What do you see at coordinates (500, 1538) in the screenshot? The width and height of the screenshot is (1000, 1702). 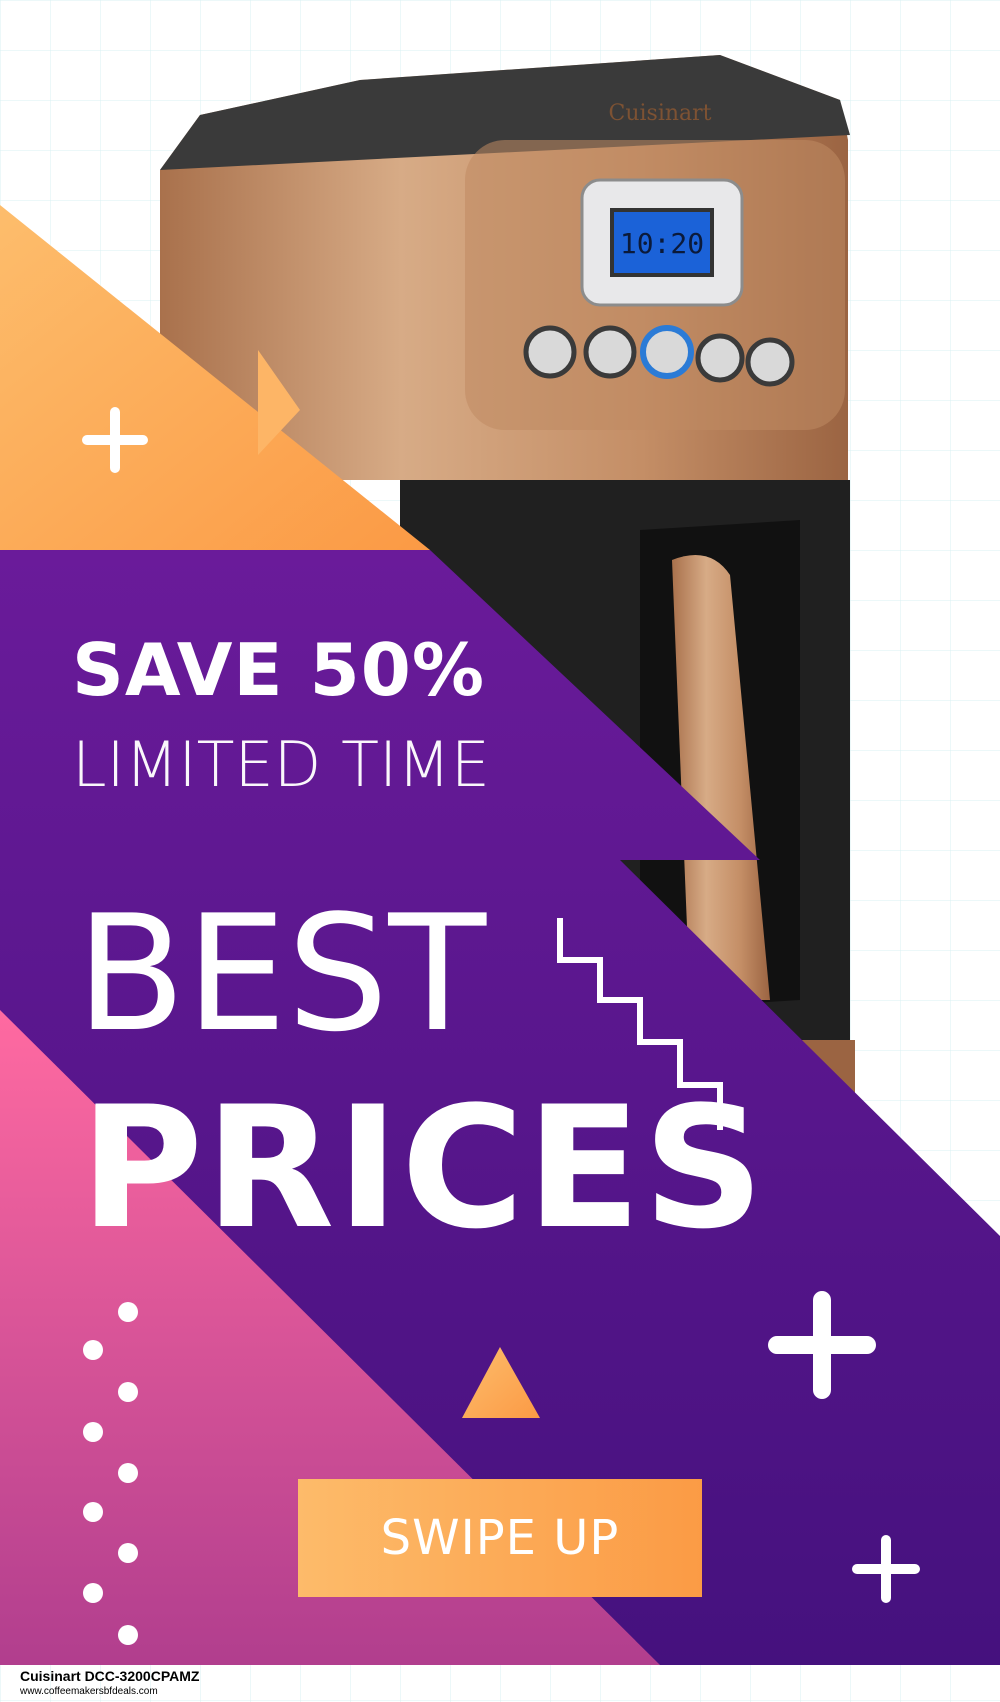 I see `swipe-up-button: SWIPE UP` at bounding box center [500, 1538].